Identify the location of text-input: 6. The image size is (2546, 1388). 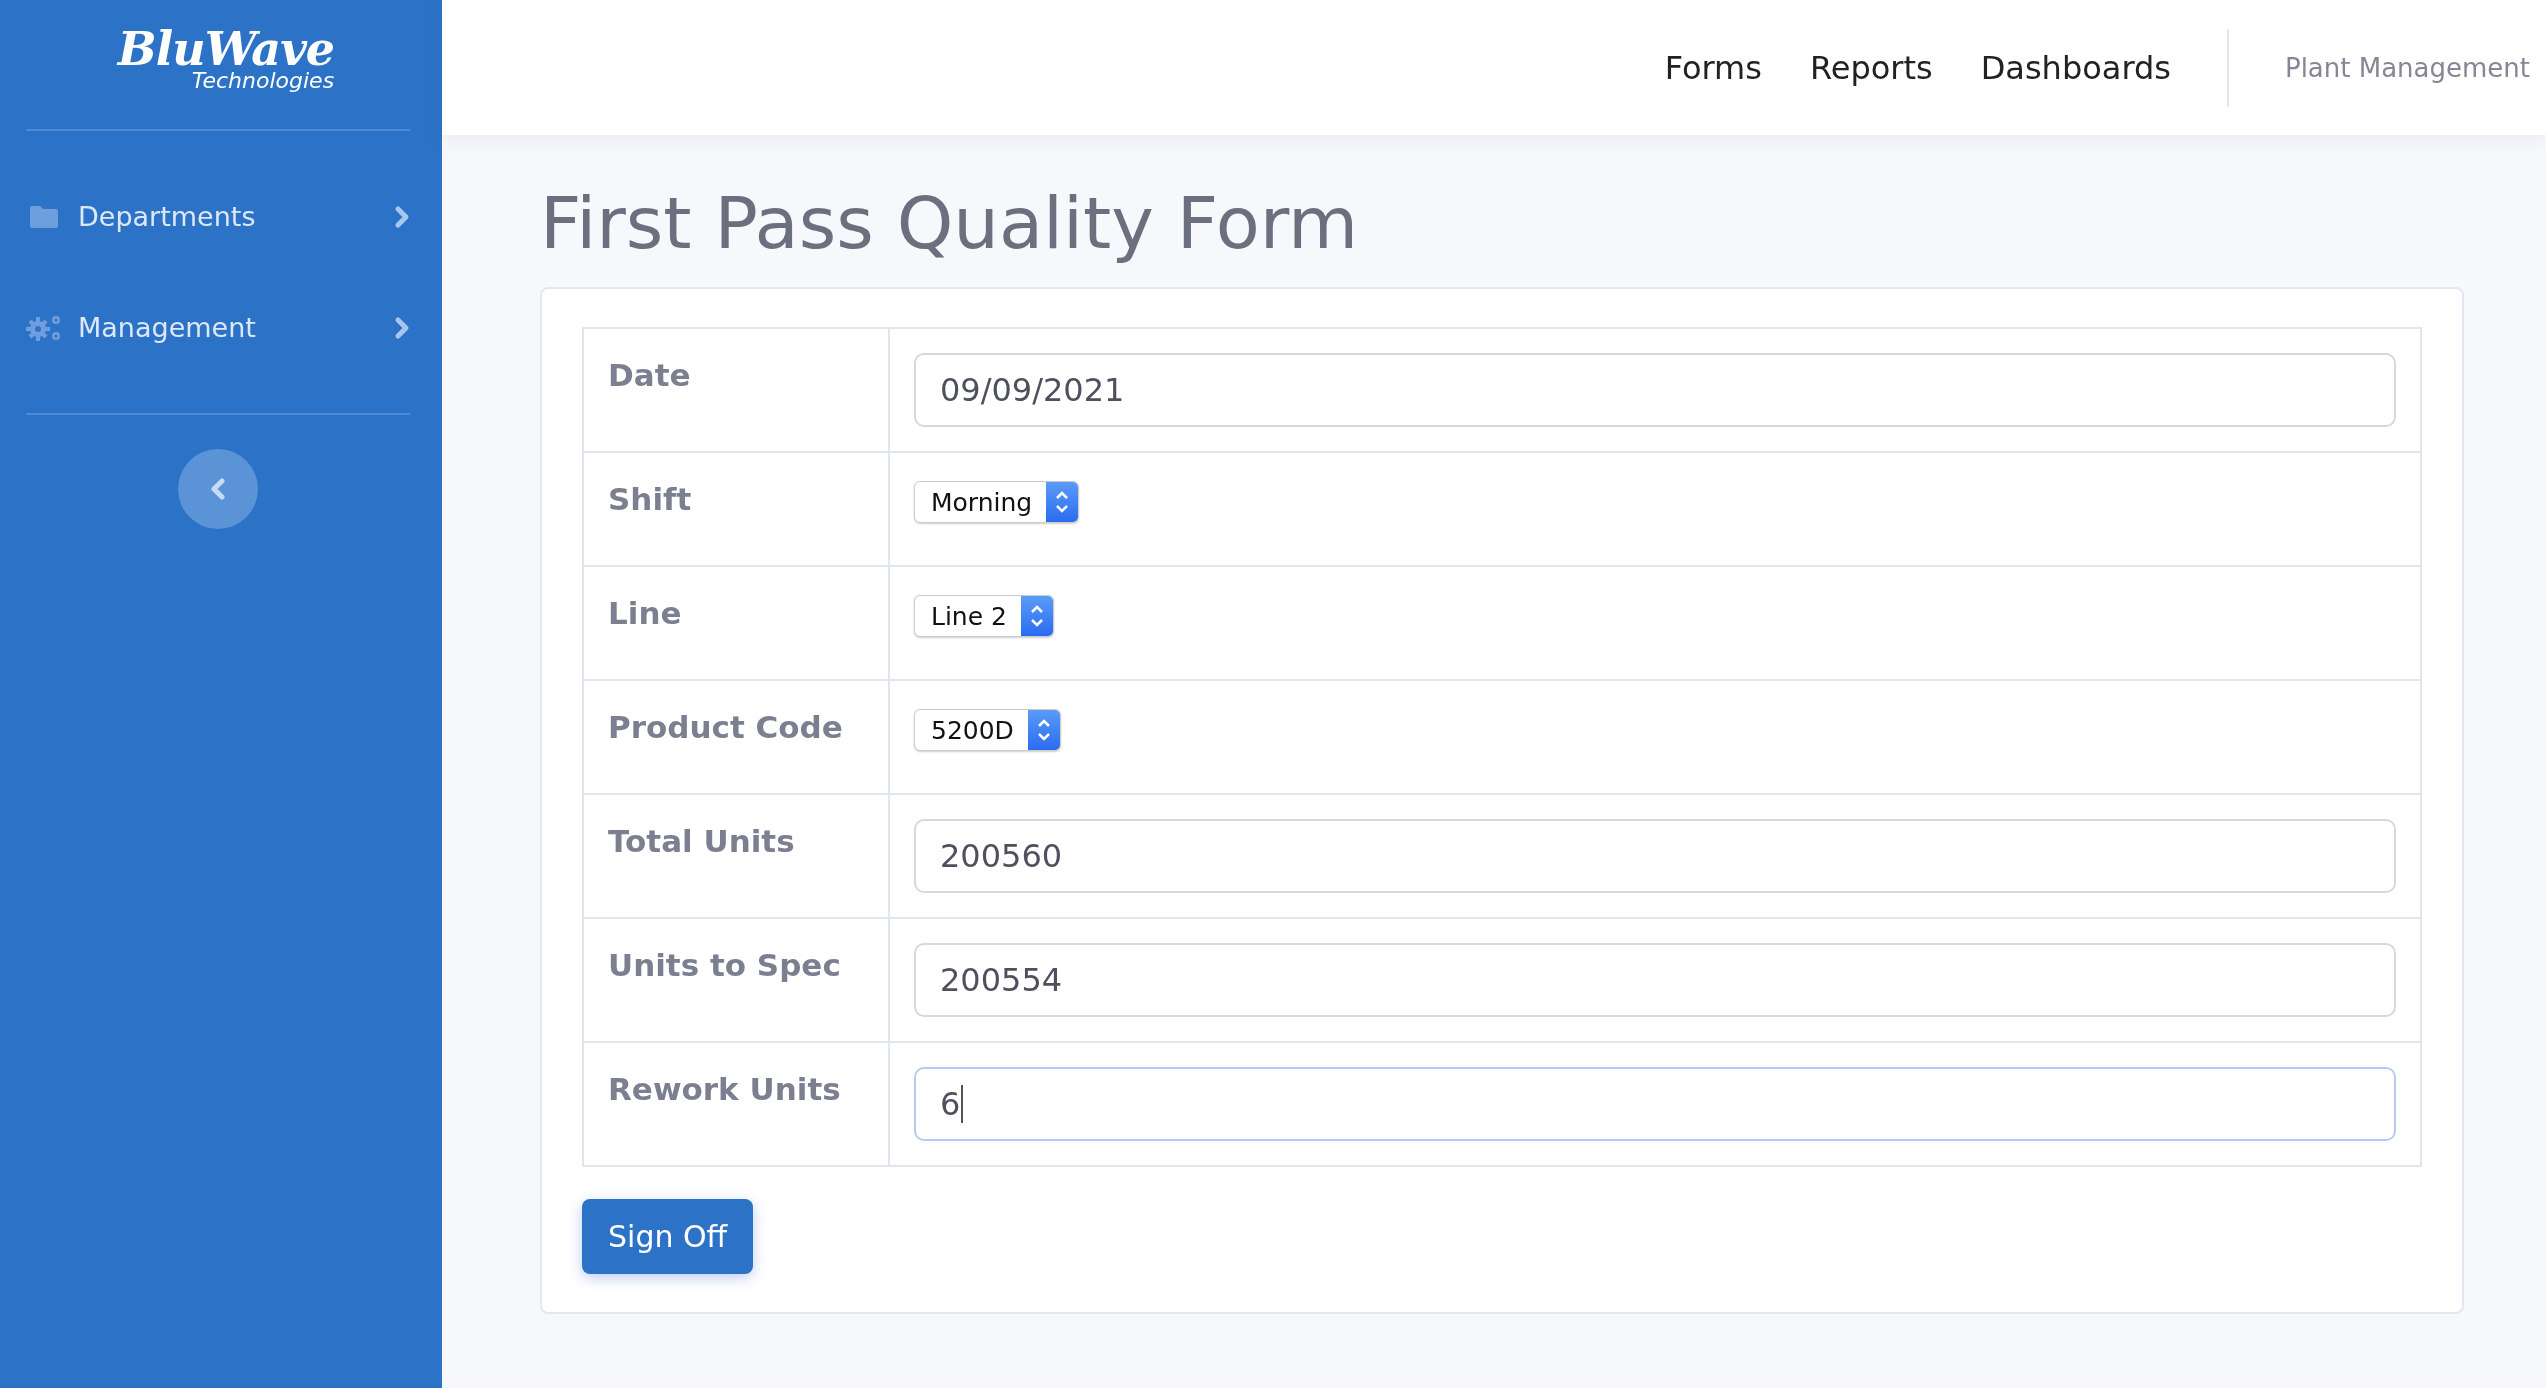
(1655, 1104).